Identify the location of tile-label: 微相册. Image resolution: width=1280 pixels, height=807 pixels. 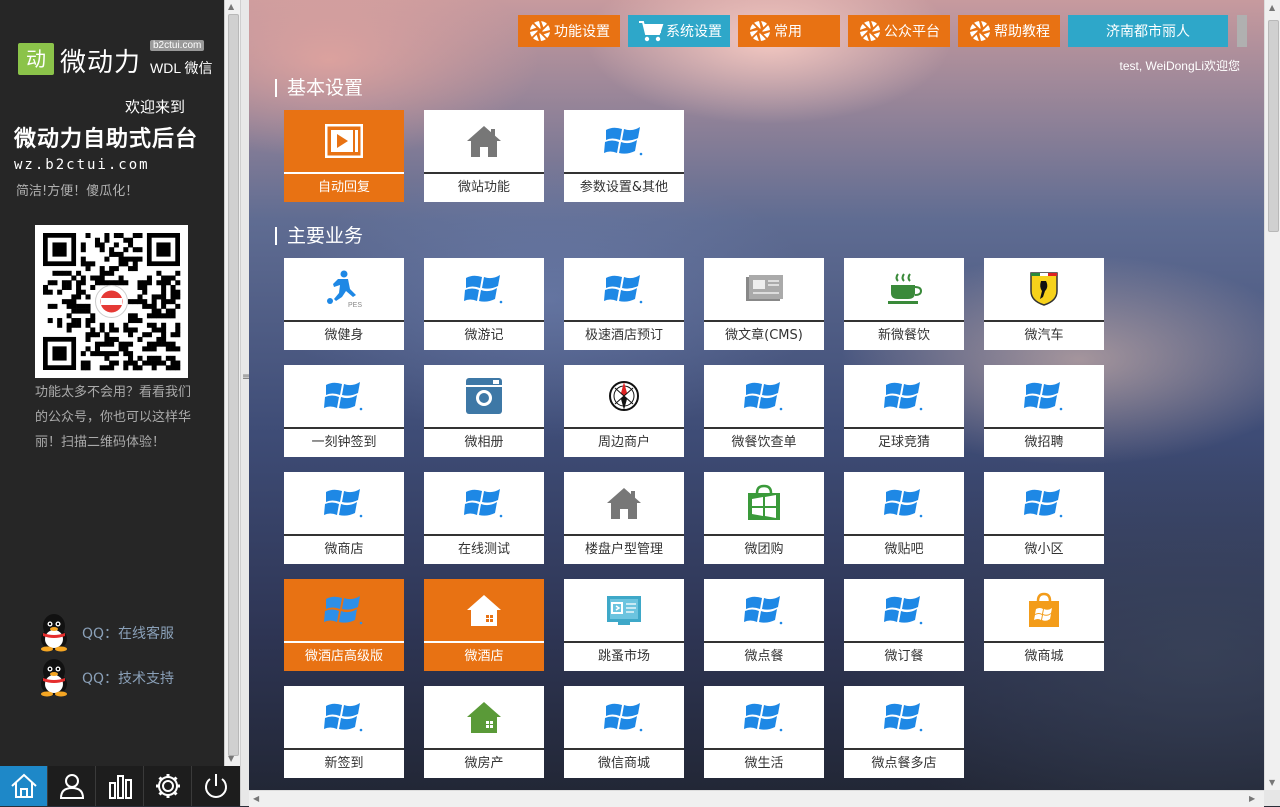
(484, 442).